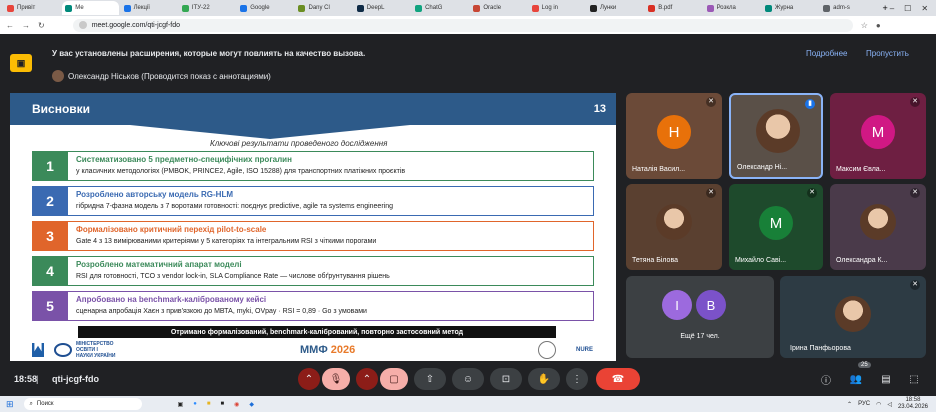  What do you see at coordinates (924, 8) in the screenshot?
I see `close-icon: ✕` at bounding box center [924, 8].